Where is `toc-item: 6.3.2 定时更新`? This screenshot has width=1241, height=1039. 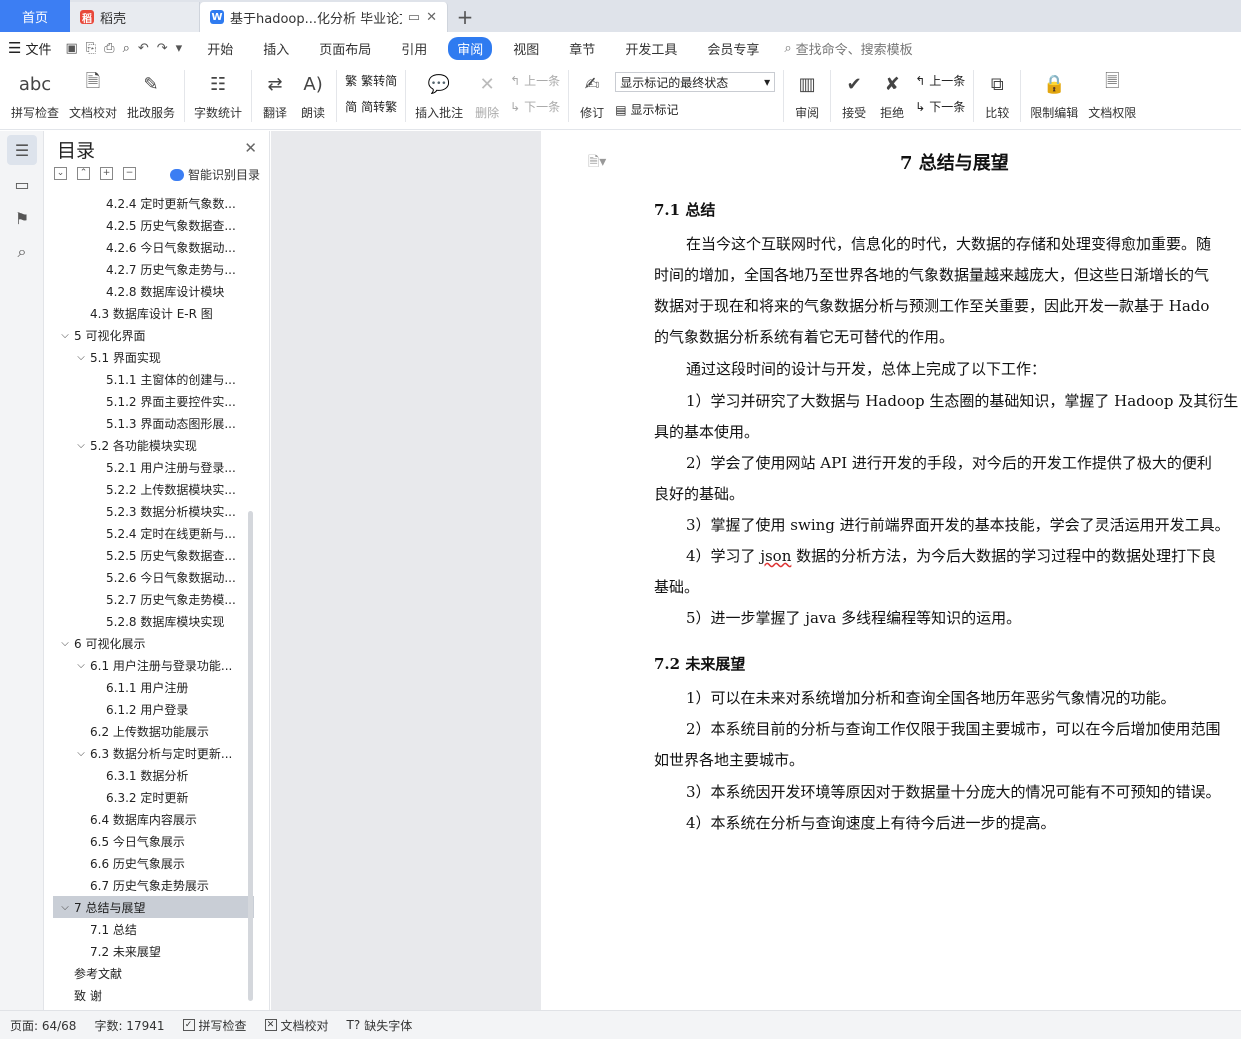 toc-item: 6.3.2 定时更新 is located at coordinates (149, 797).